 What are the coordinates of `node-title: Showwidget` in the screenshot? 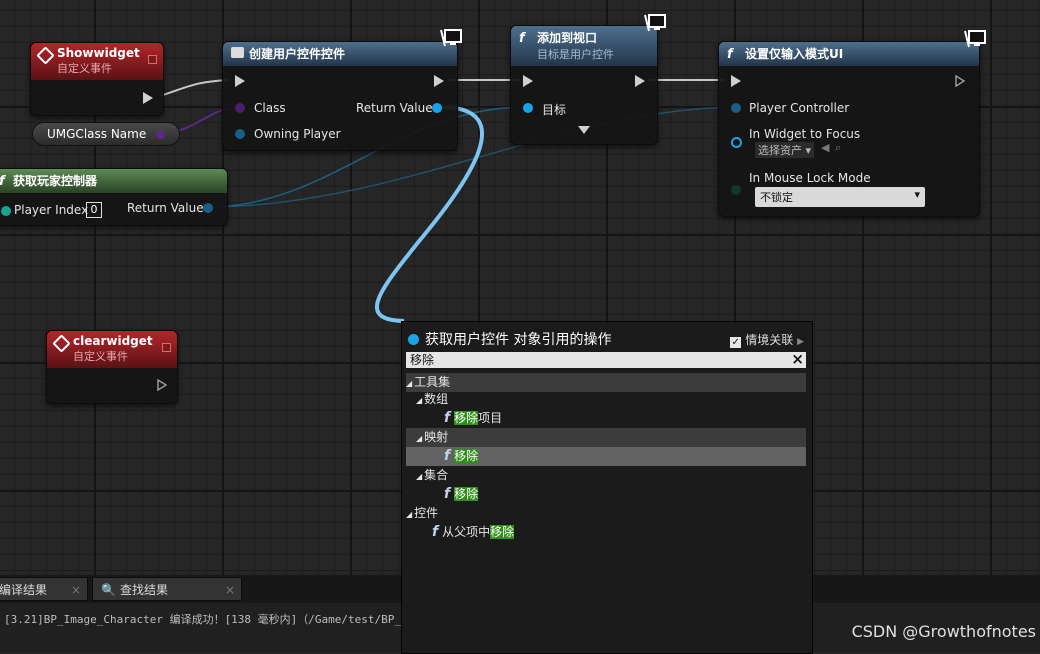 It's located at (98, 53).